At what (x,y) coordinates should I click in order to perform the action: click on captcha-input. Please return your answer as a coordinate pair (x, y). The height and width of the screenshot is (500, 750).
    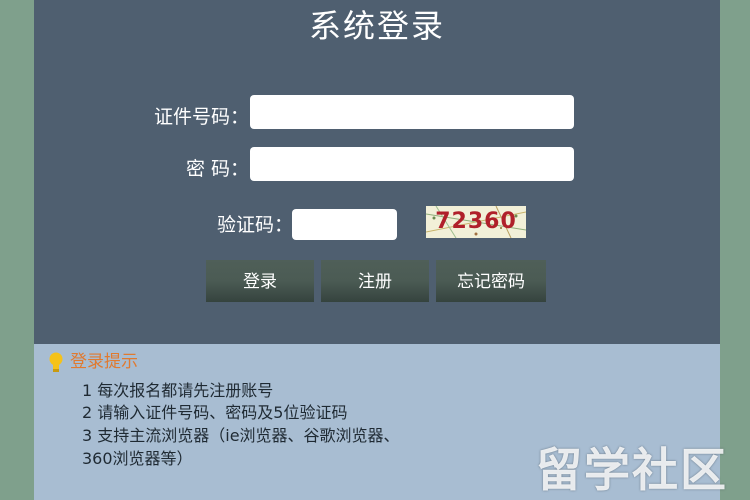
    Looking at the image, I should click on (344, 224).